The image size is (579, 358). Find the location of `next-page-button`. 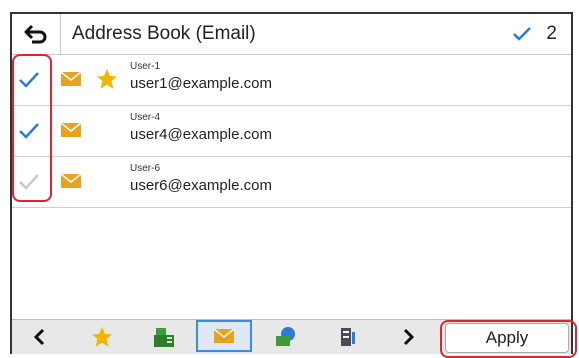

next-page-button is located at coordinates (408, 337).